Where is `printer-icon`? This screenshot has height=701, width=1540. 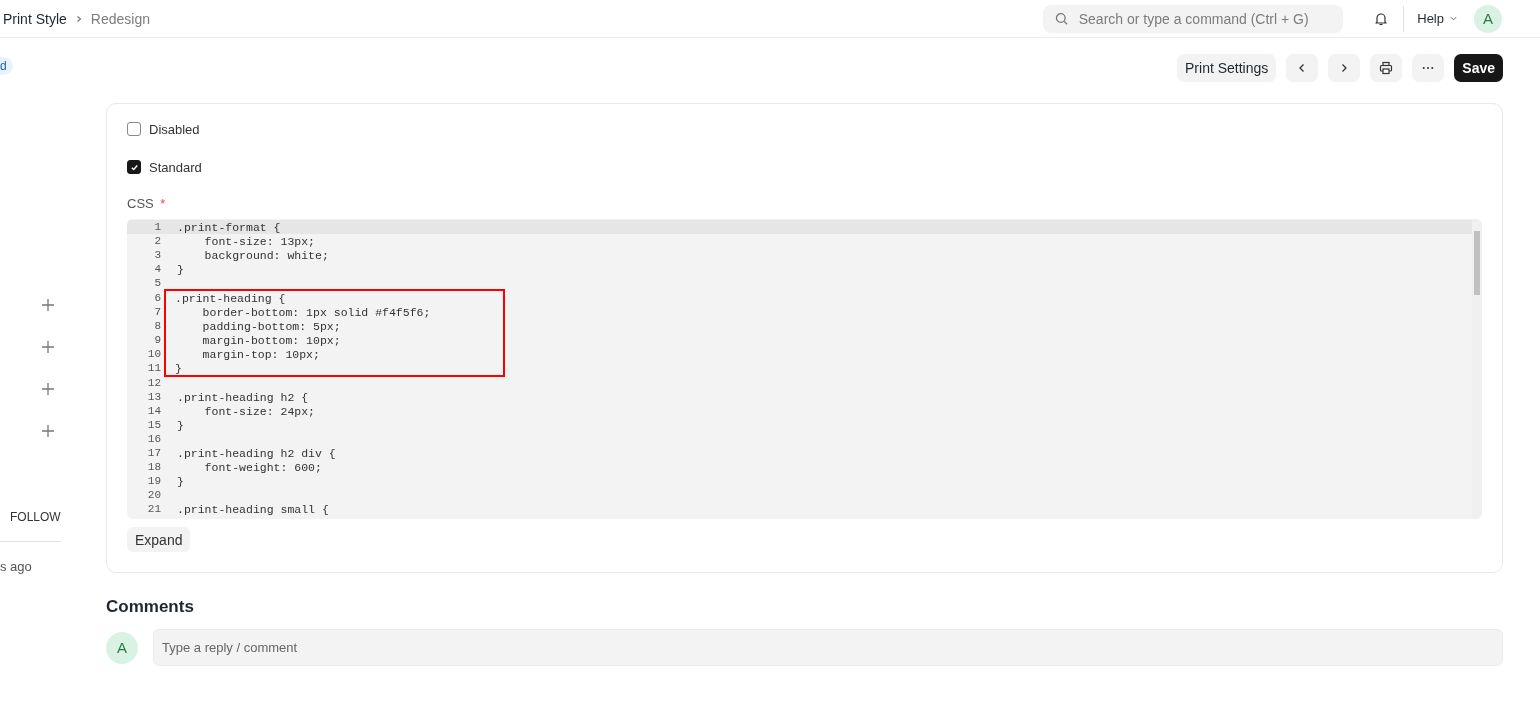
printer-icon is located at coordinates (1386, 68).